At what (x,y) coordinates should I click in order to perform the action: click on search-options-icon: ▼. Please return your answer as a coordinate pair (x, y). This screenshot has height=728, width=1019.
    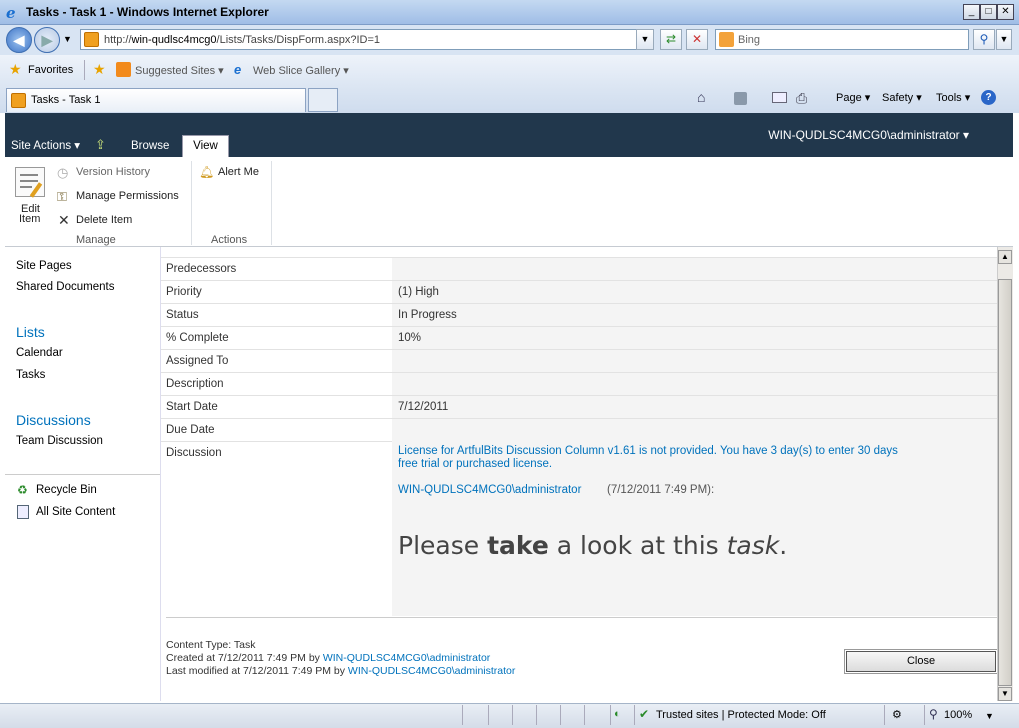
    Looking at the image, I should click on (1004, 39).